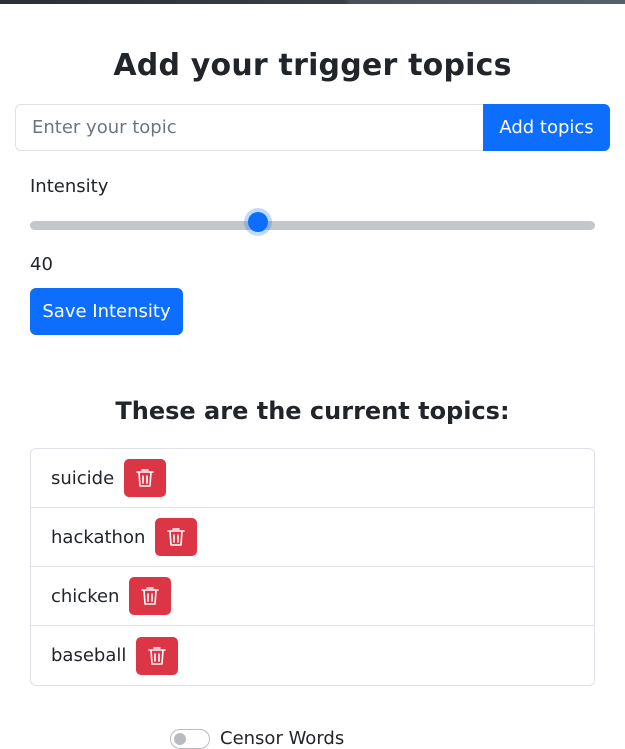 This screenshot has height=749, width=625. What do you see at coordinates (249, 127) in the screenshot?
I see `topic-input` at bounding box center [249, 127].